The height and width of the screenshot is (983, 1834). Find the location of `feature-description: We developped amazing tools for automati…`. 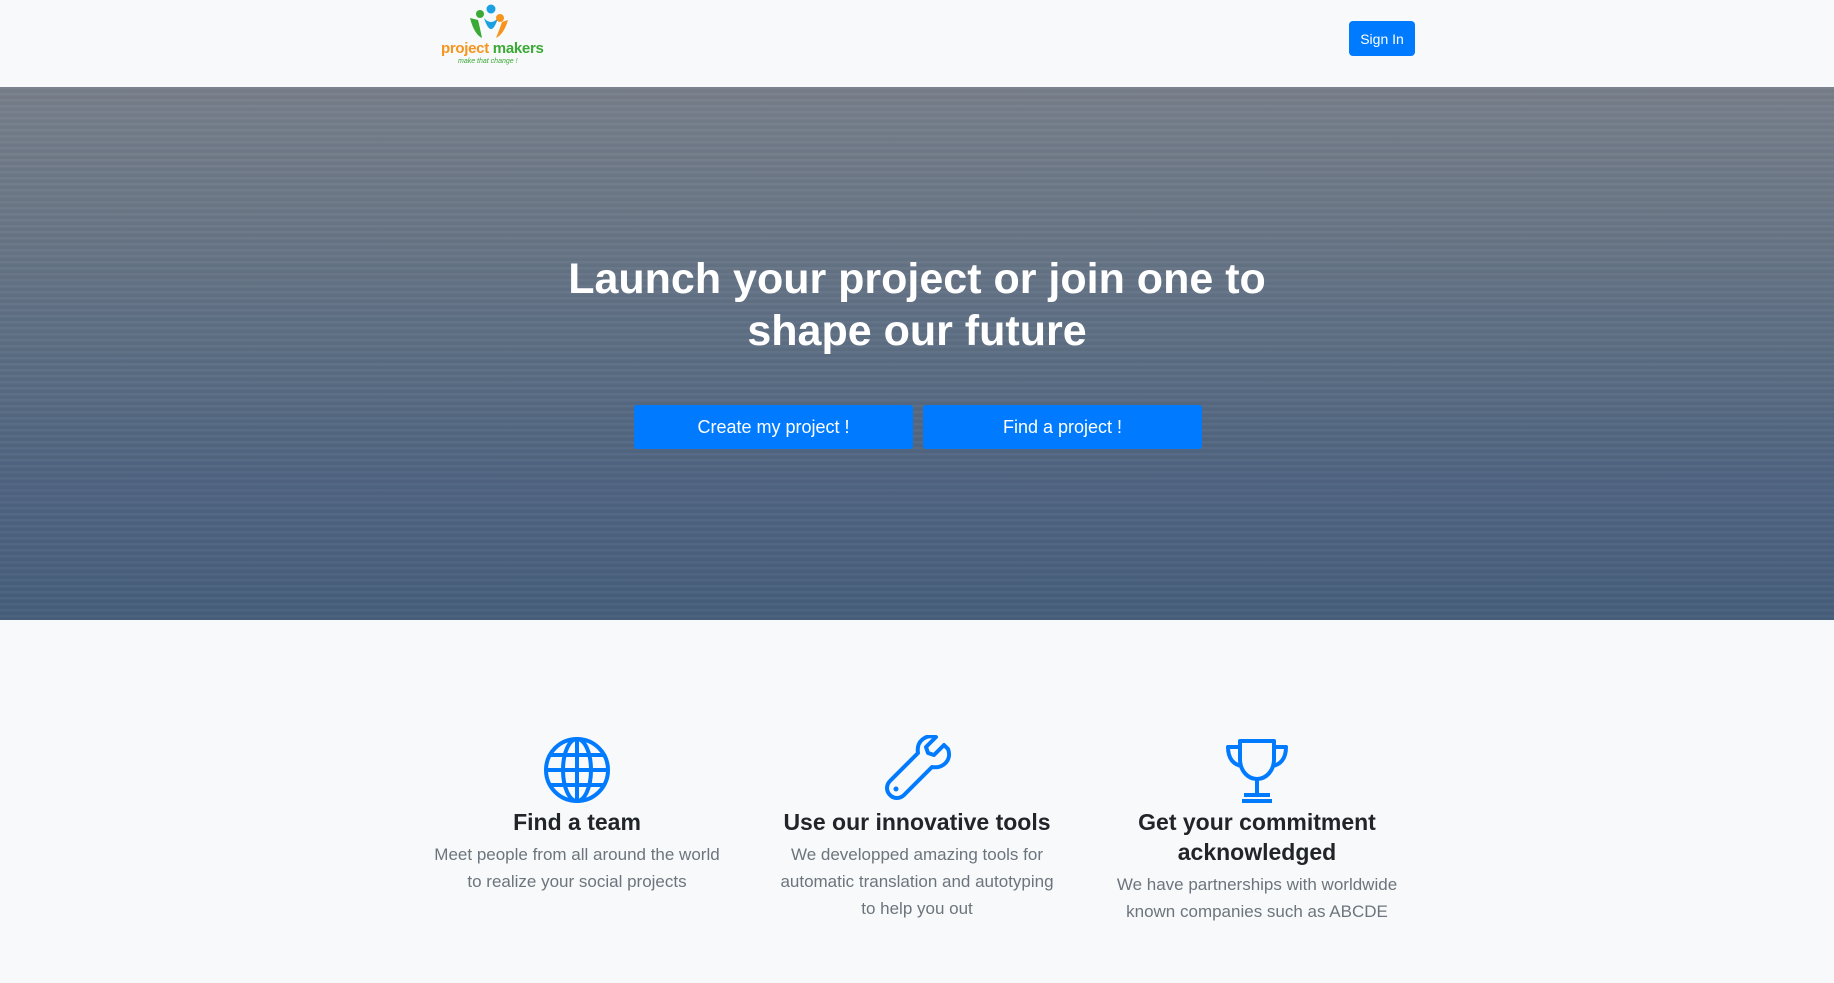

feature-description: We developped amazing tools for automati… is located at coordinates (917, 881).